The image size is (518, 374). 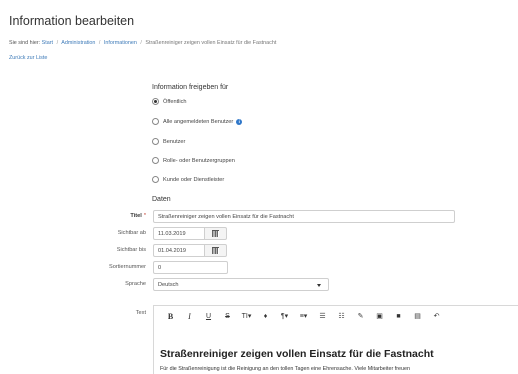 What do you see at coordinates (131, 250) in the screenshot?
I see `visible-to-label: Sichtbar bis` at bounding box center [131, 250].